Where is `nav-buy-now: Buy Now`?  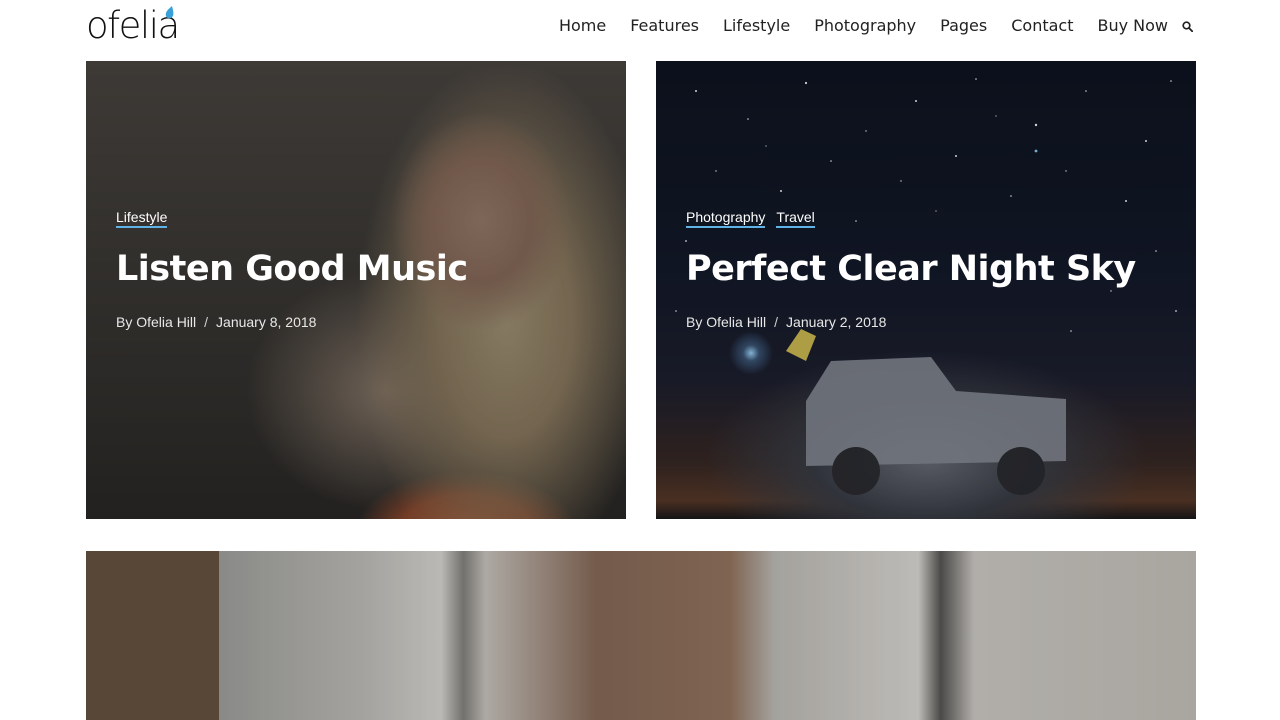 nav-buy-now: Buy Now is located at coordinates (1132, 26).